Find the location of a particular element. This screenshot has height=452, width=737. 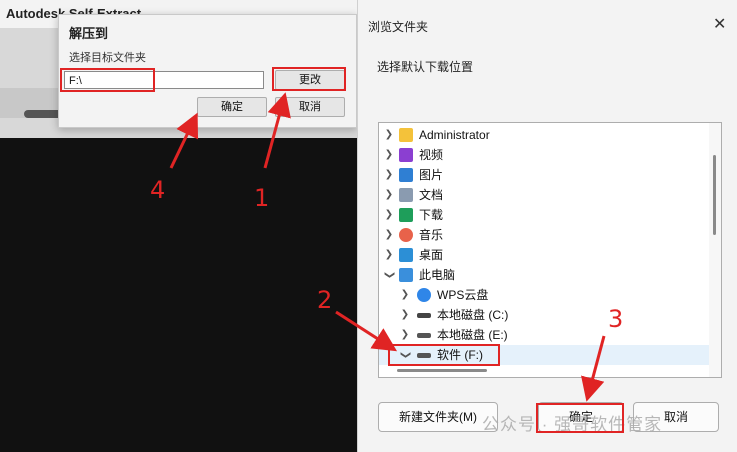

step-number-2: 2 is located at coordinates (325, 300).